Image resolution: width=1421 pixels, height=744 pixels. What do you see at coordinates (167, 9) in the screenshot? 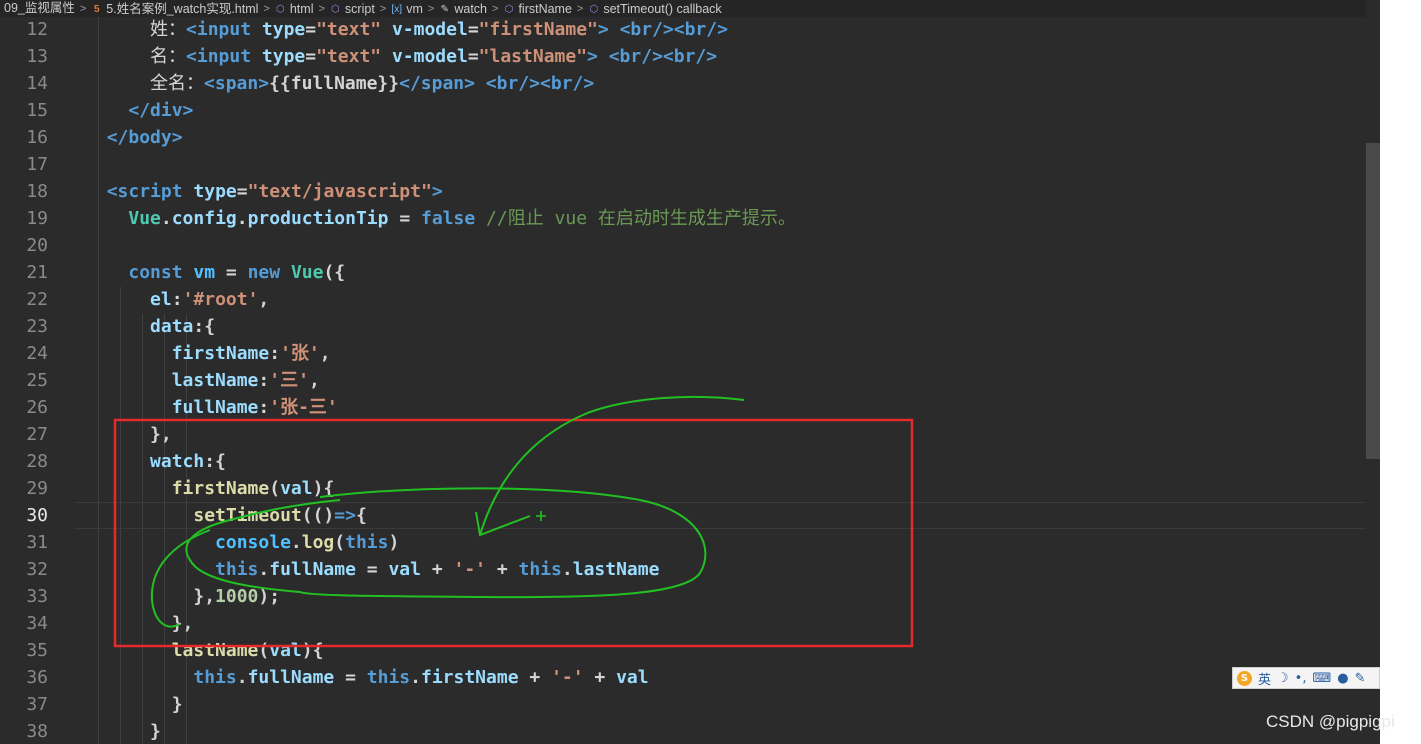
I see `breadcrumb-item: >5 5.姓名案例_watch实现.html` at bounding box center [167, 9].